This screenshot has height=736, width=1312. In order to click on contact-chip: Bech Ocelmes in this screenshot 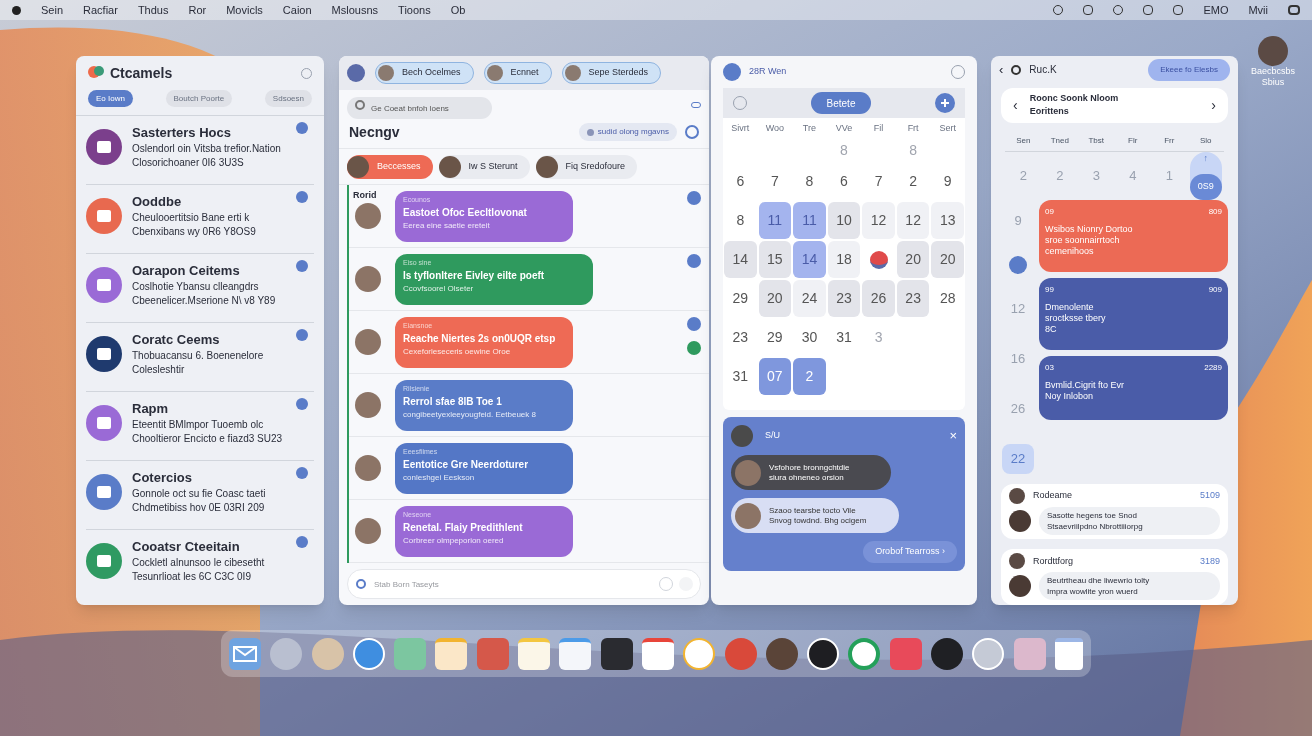, I will do `click(424, 72)`.